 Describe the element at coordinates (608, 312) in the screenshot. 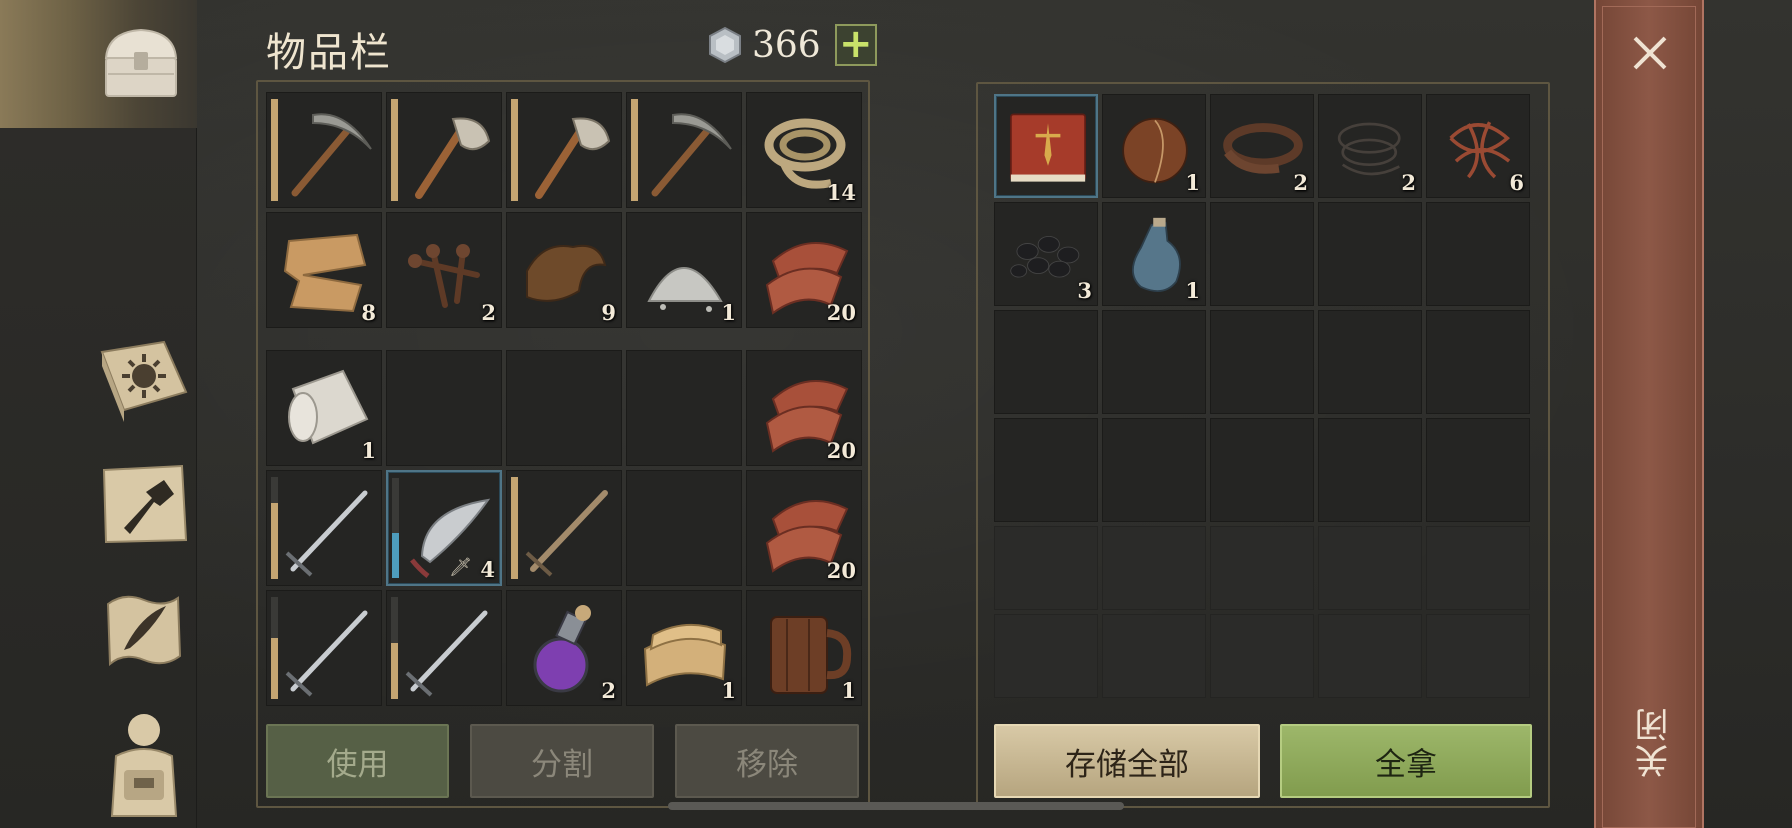

I see `item-count: 9` at that location.